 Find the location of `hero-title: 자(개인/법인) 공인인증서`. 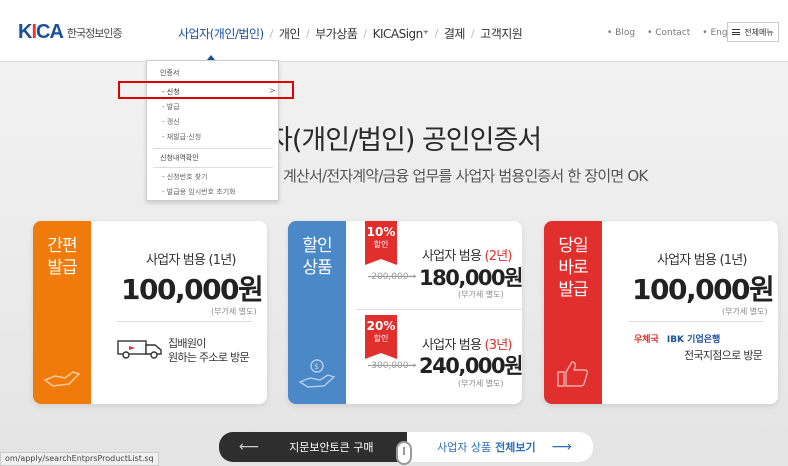

hero-title: 자(개인/법인) 공인인증서 is located at coordinates (405, 140).